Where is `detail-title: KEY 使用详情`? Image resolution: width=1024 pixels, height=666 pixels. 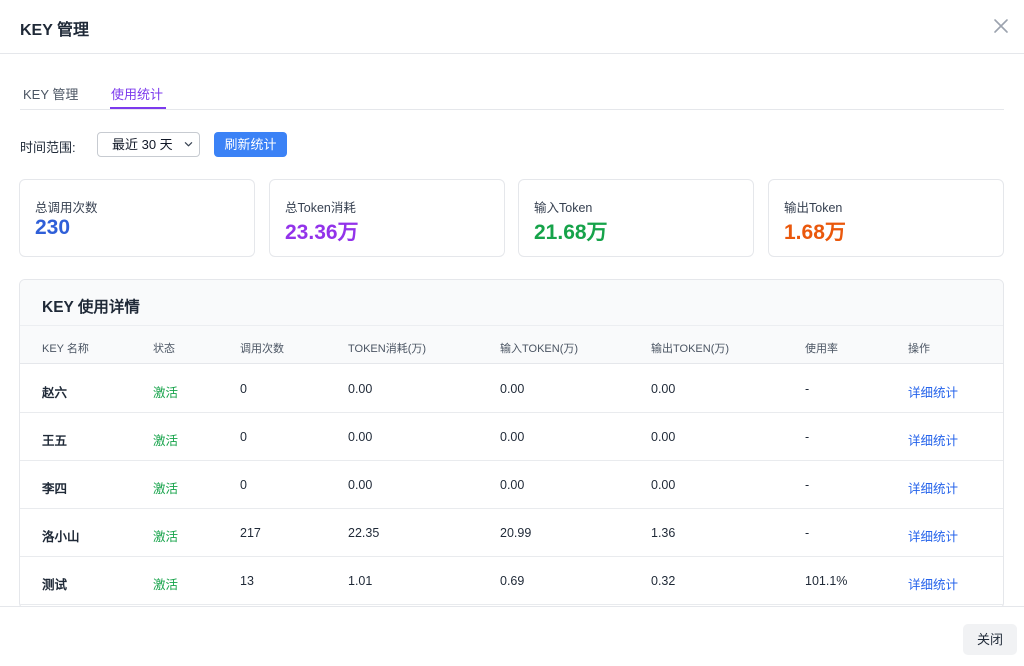 detail-title: KEY 使用详情 is located at coordinates (91, 307).